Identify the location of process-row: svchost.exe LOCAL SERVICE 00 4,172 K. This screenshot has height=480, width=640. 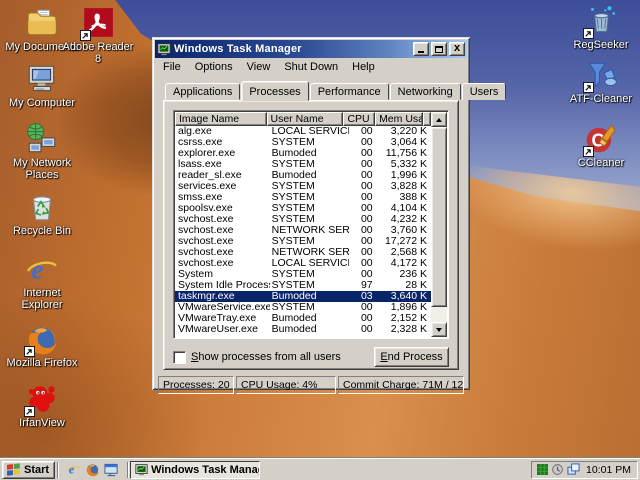
(303, 263).